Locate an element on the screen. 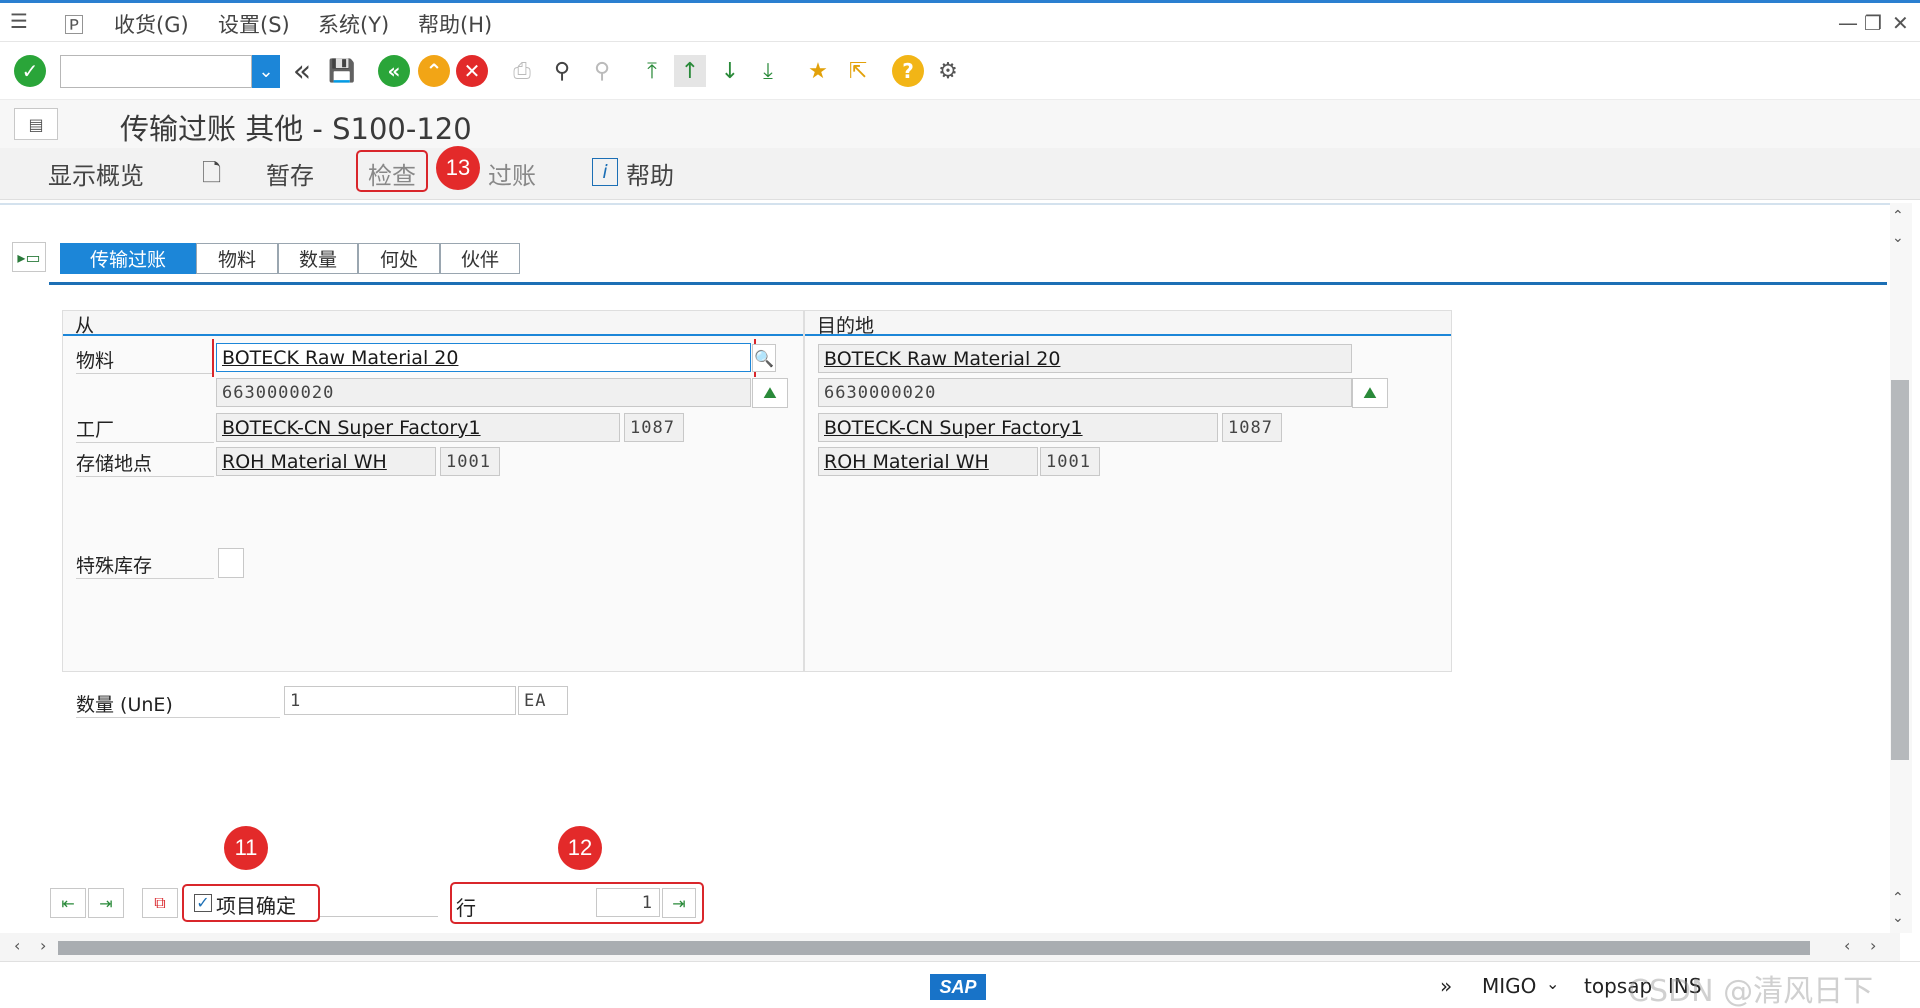 The image size is (1920, 1008). line-highlight-box is located at coordinates (577, 903).